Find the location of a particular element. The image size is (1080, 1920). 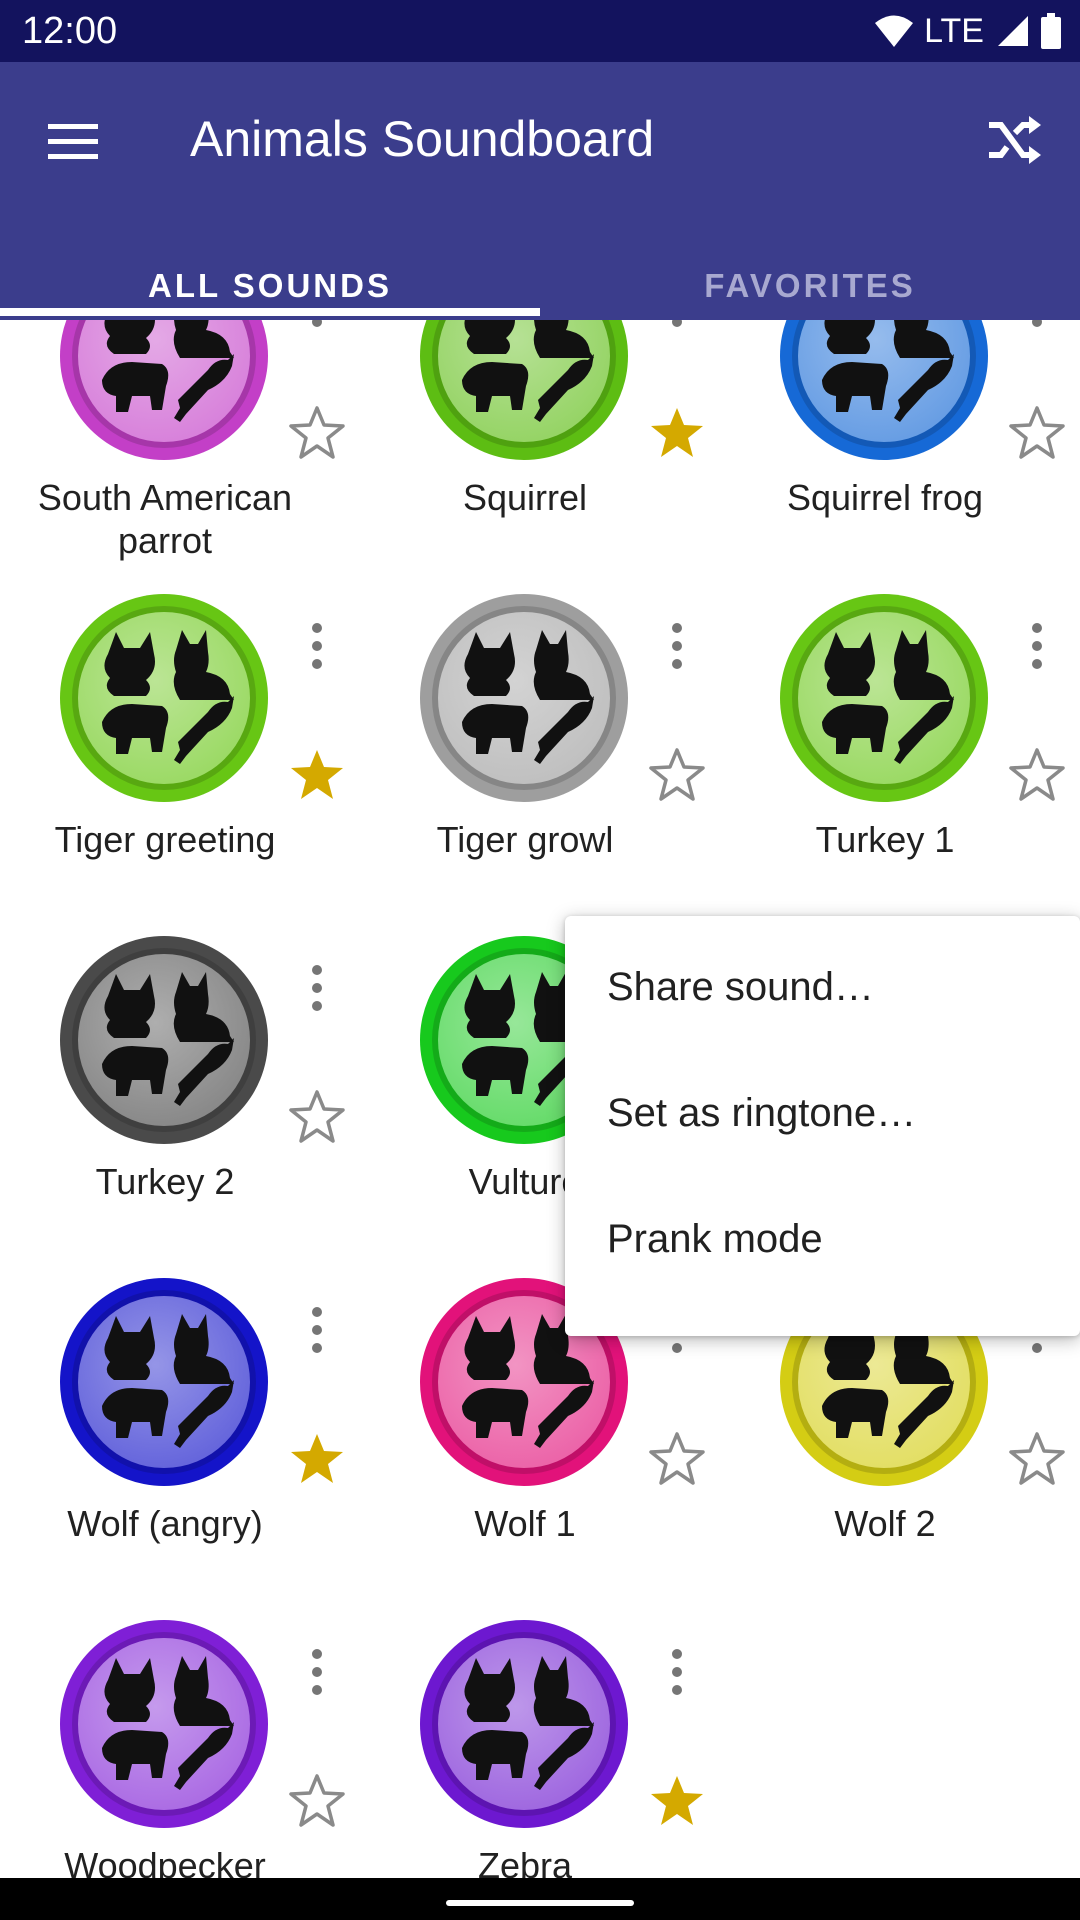

sound-label: Wolf 1 is located at coordinates (525, 1523).